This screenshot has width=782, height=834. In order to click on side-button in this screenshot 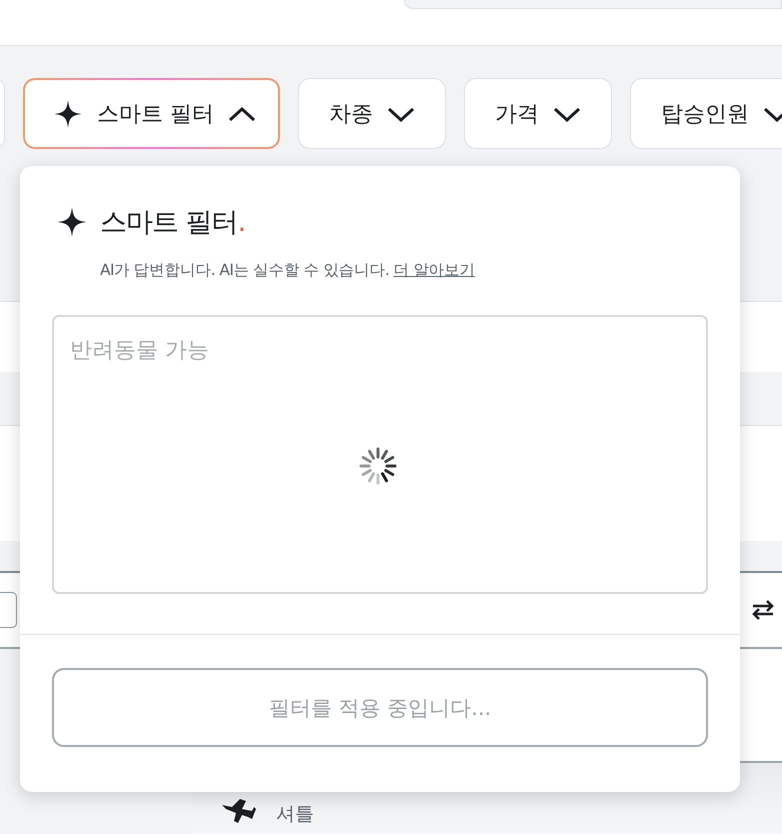, I will do `click(8, 610)`.